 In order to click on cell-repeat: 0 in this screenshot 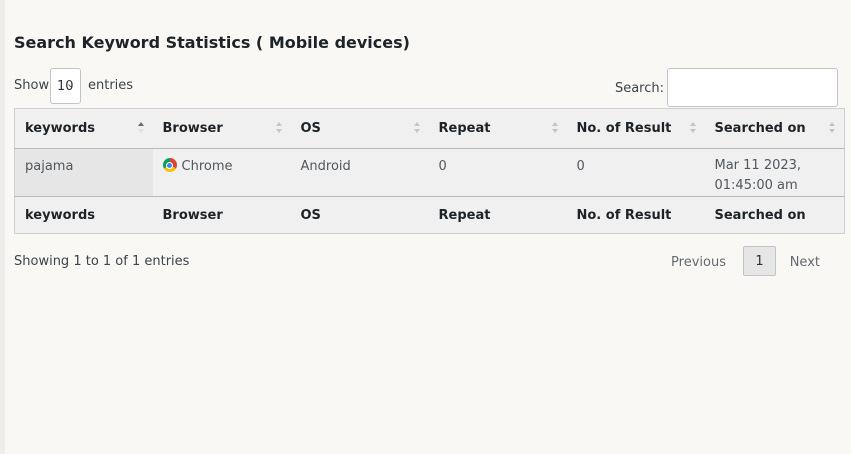, I will do `click(497, 172)`.